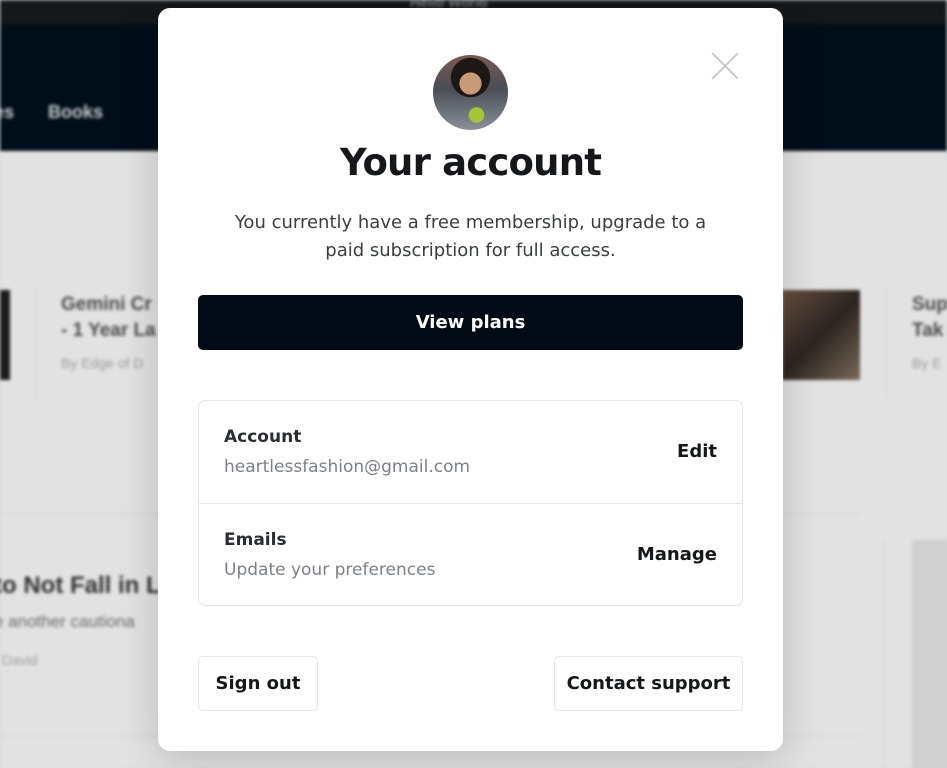  I want to click on avatar, so click(470, 92).